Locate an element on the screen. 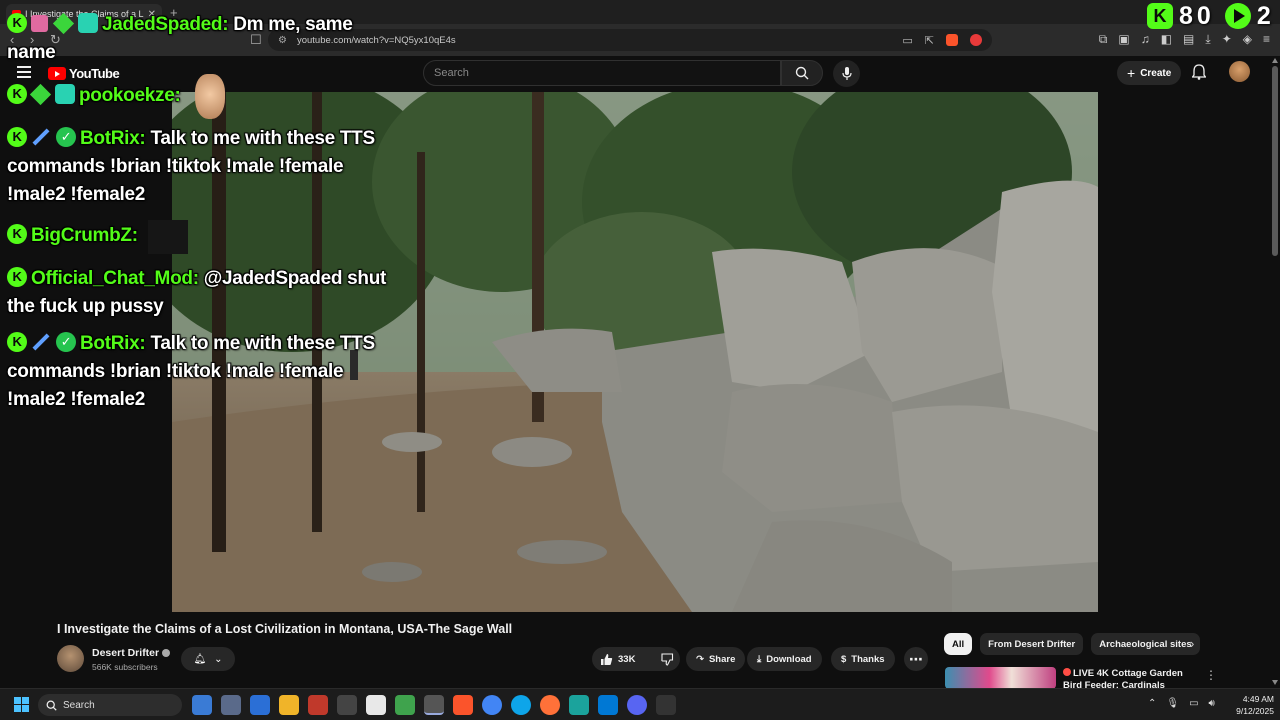  chat-message: BigCrumbZ: is located at coordinates (72, 236).